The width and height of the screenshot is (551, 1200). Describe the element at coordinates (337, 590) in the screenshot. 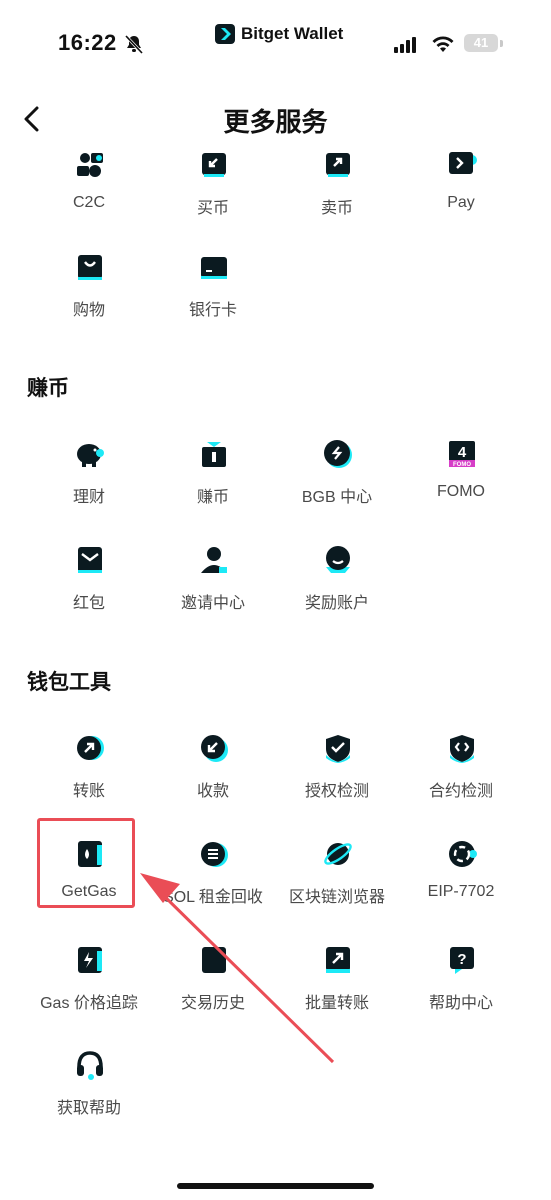

I see `service-item-reward: 奖励账户` at that location.